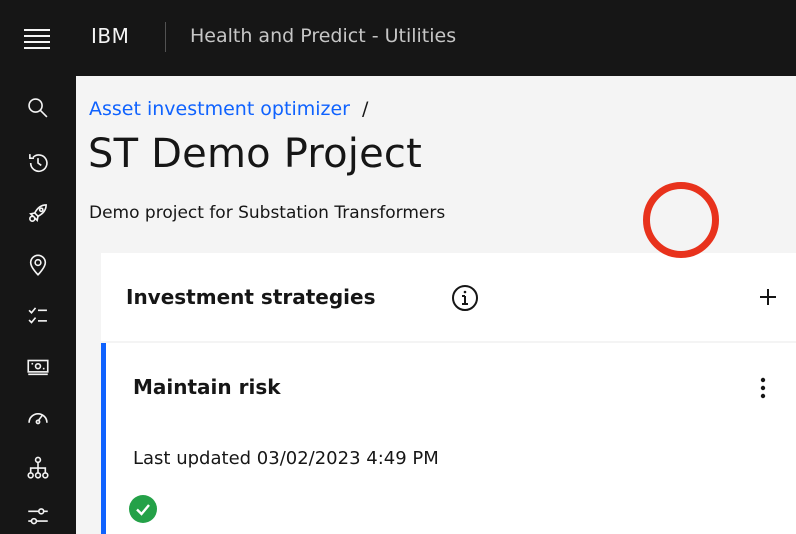 Image resolution: width=796 pixels, height=534 pixels. I want to click on add-icon, so click(768, 297).